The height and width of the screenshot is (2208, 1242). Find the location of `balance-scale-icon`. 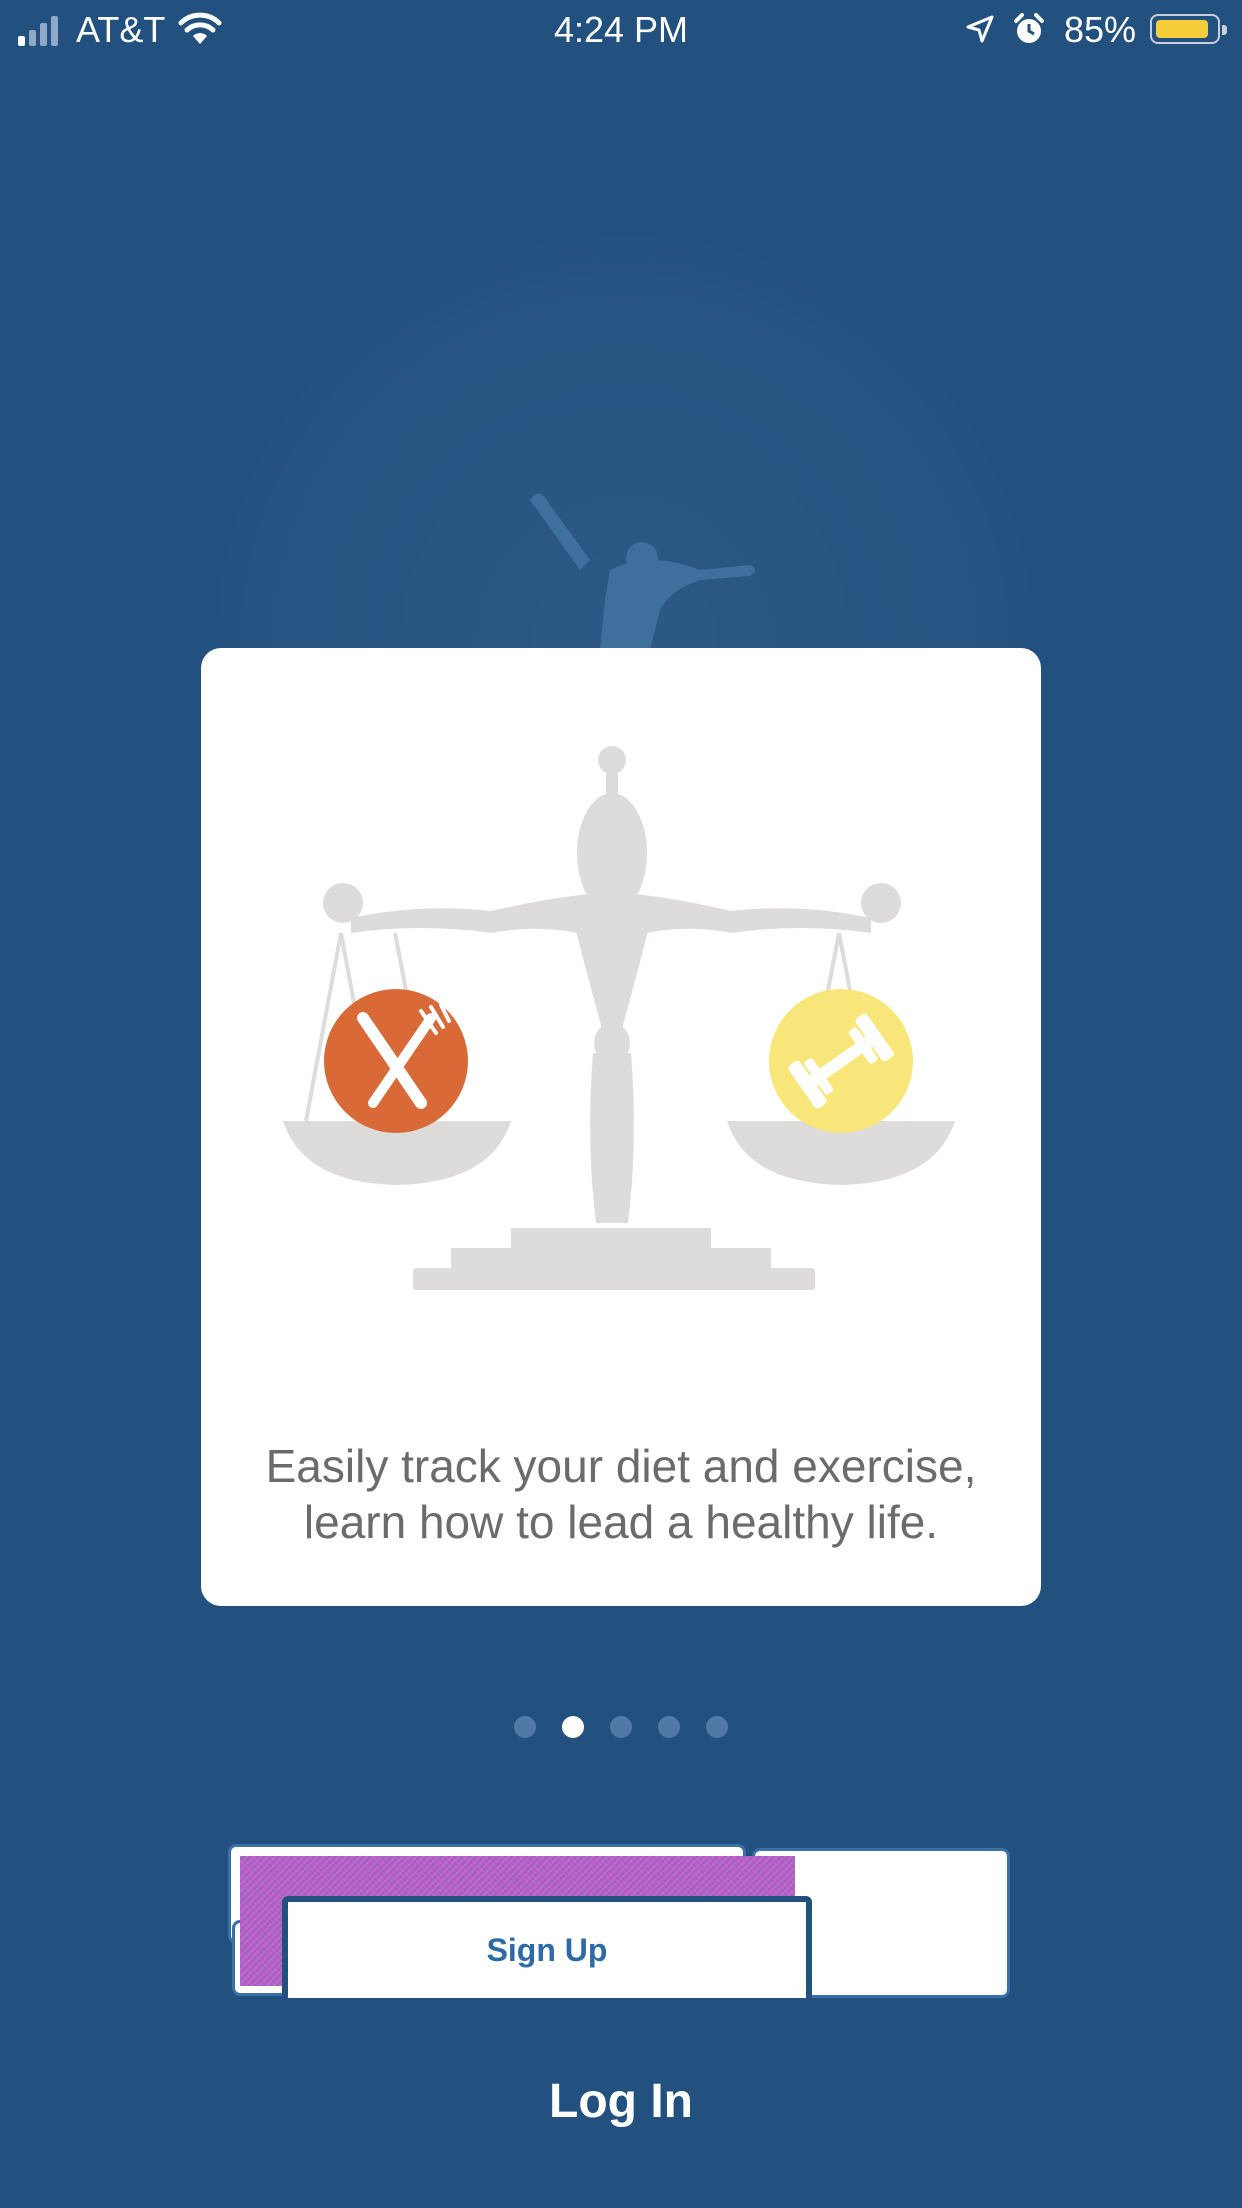

balance-scale-icon is located at coordinates (619, 1018).